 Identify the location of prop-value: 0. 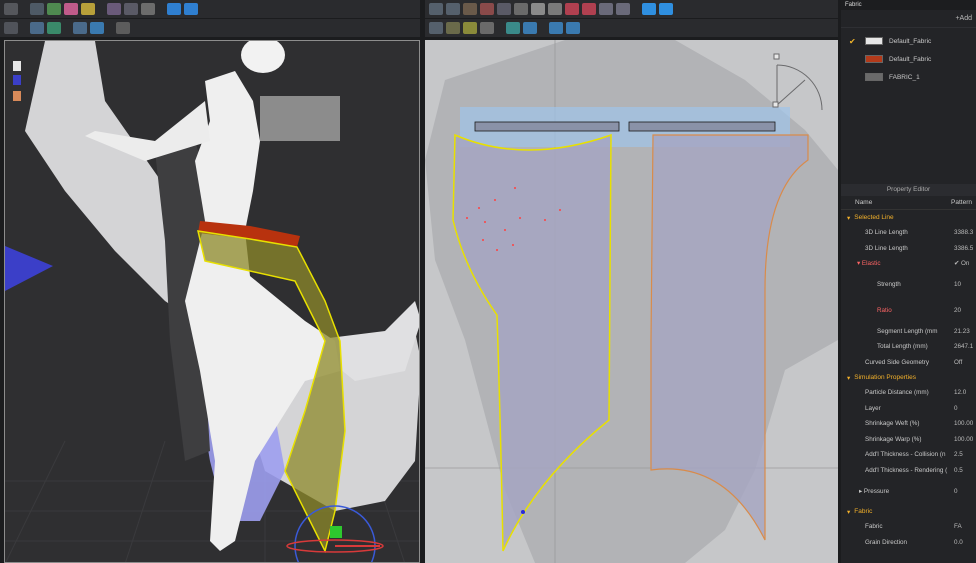
(965, 408).